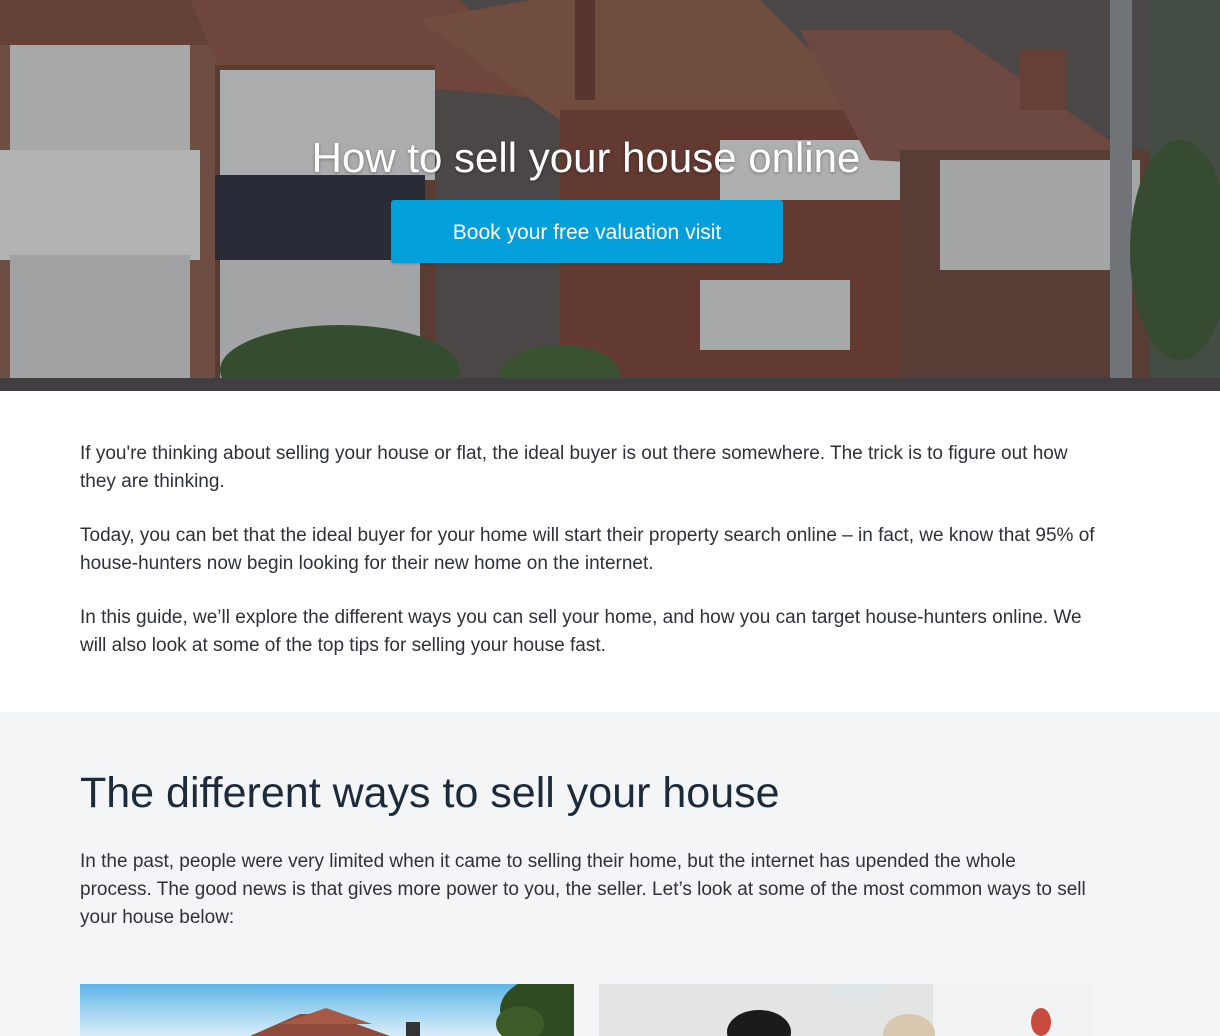 The width and height of the screenshot is (1220, 1036). I want to click on house-card-image, so click(327, 1010).